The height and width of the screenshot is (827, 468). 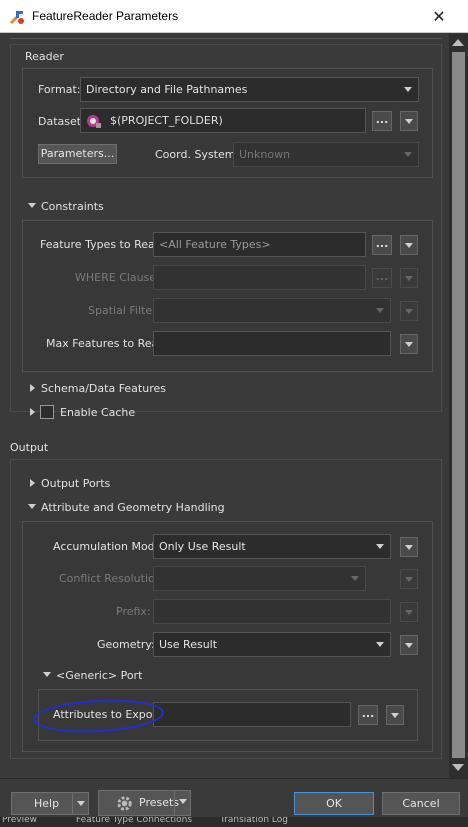 I want to click on handling-title: Attribute and Geometry Handling, so click(x=133, y=507).